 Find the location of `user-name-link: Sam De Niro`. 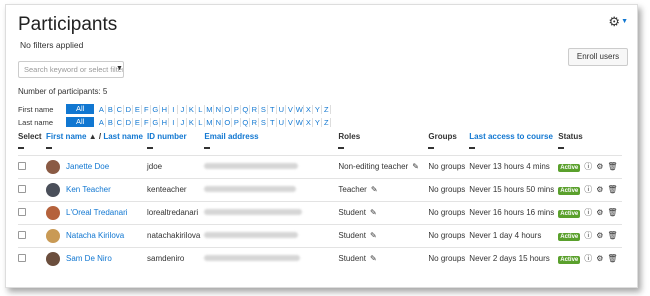

user-name-link: Sam De Niro is located at coordinates (89, 258).